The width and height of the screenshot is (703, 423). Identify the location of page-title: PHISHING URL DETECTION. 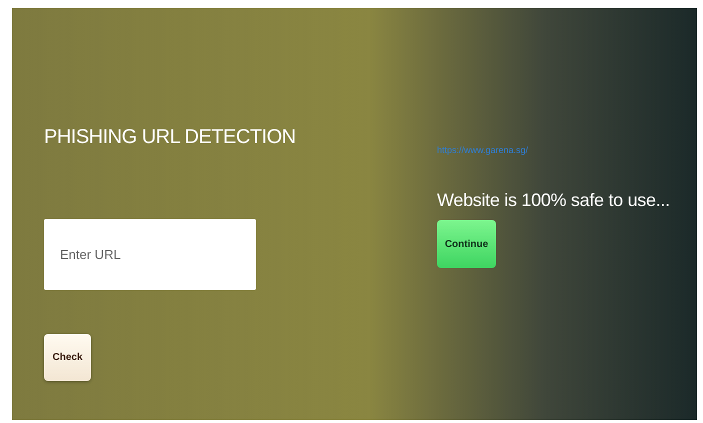
(170, 137).